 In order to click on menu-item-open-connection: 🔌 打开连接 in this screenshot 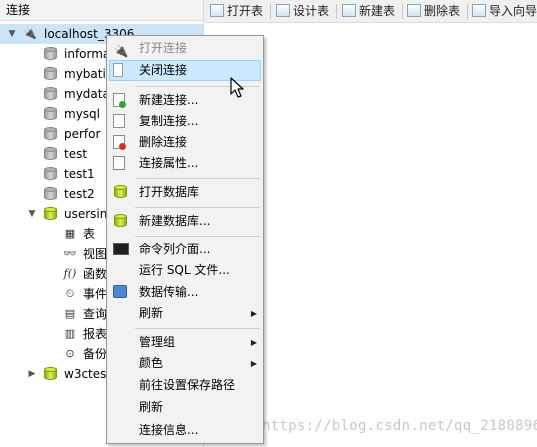, I will do `click(185, 48)`.